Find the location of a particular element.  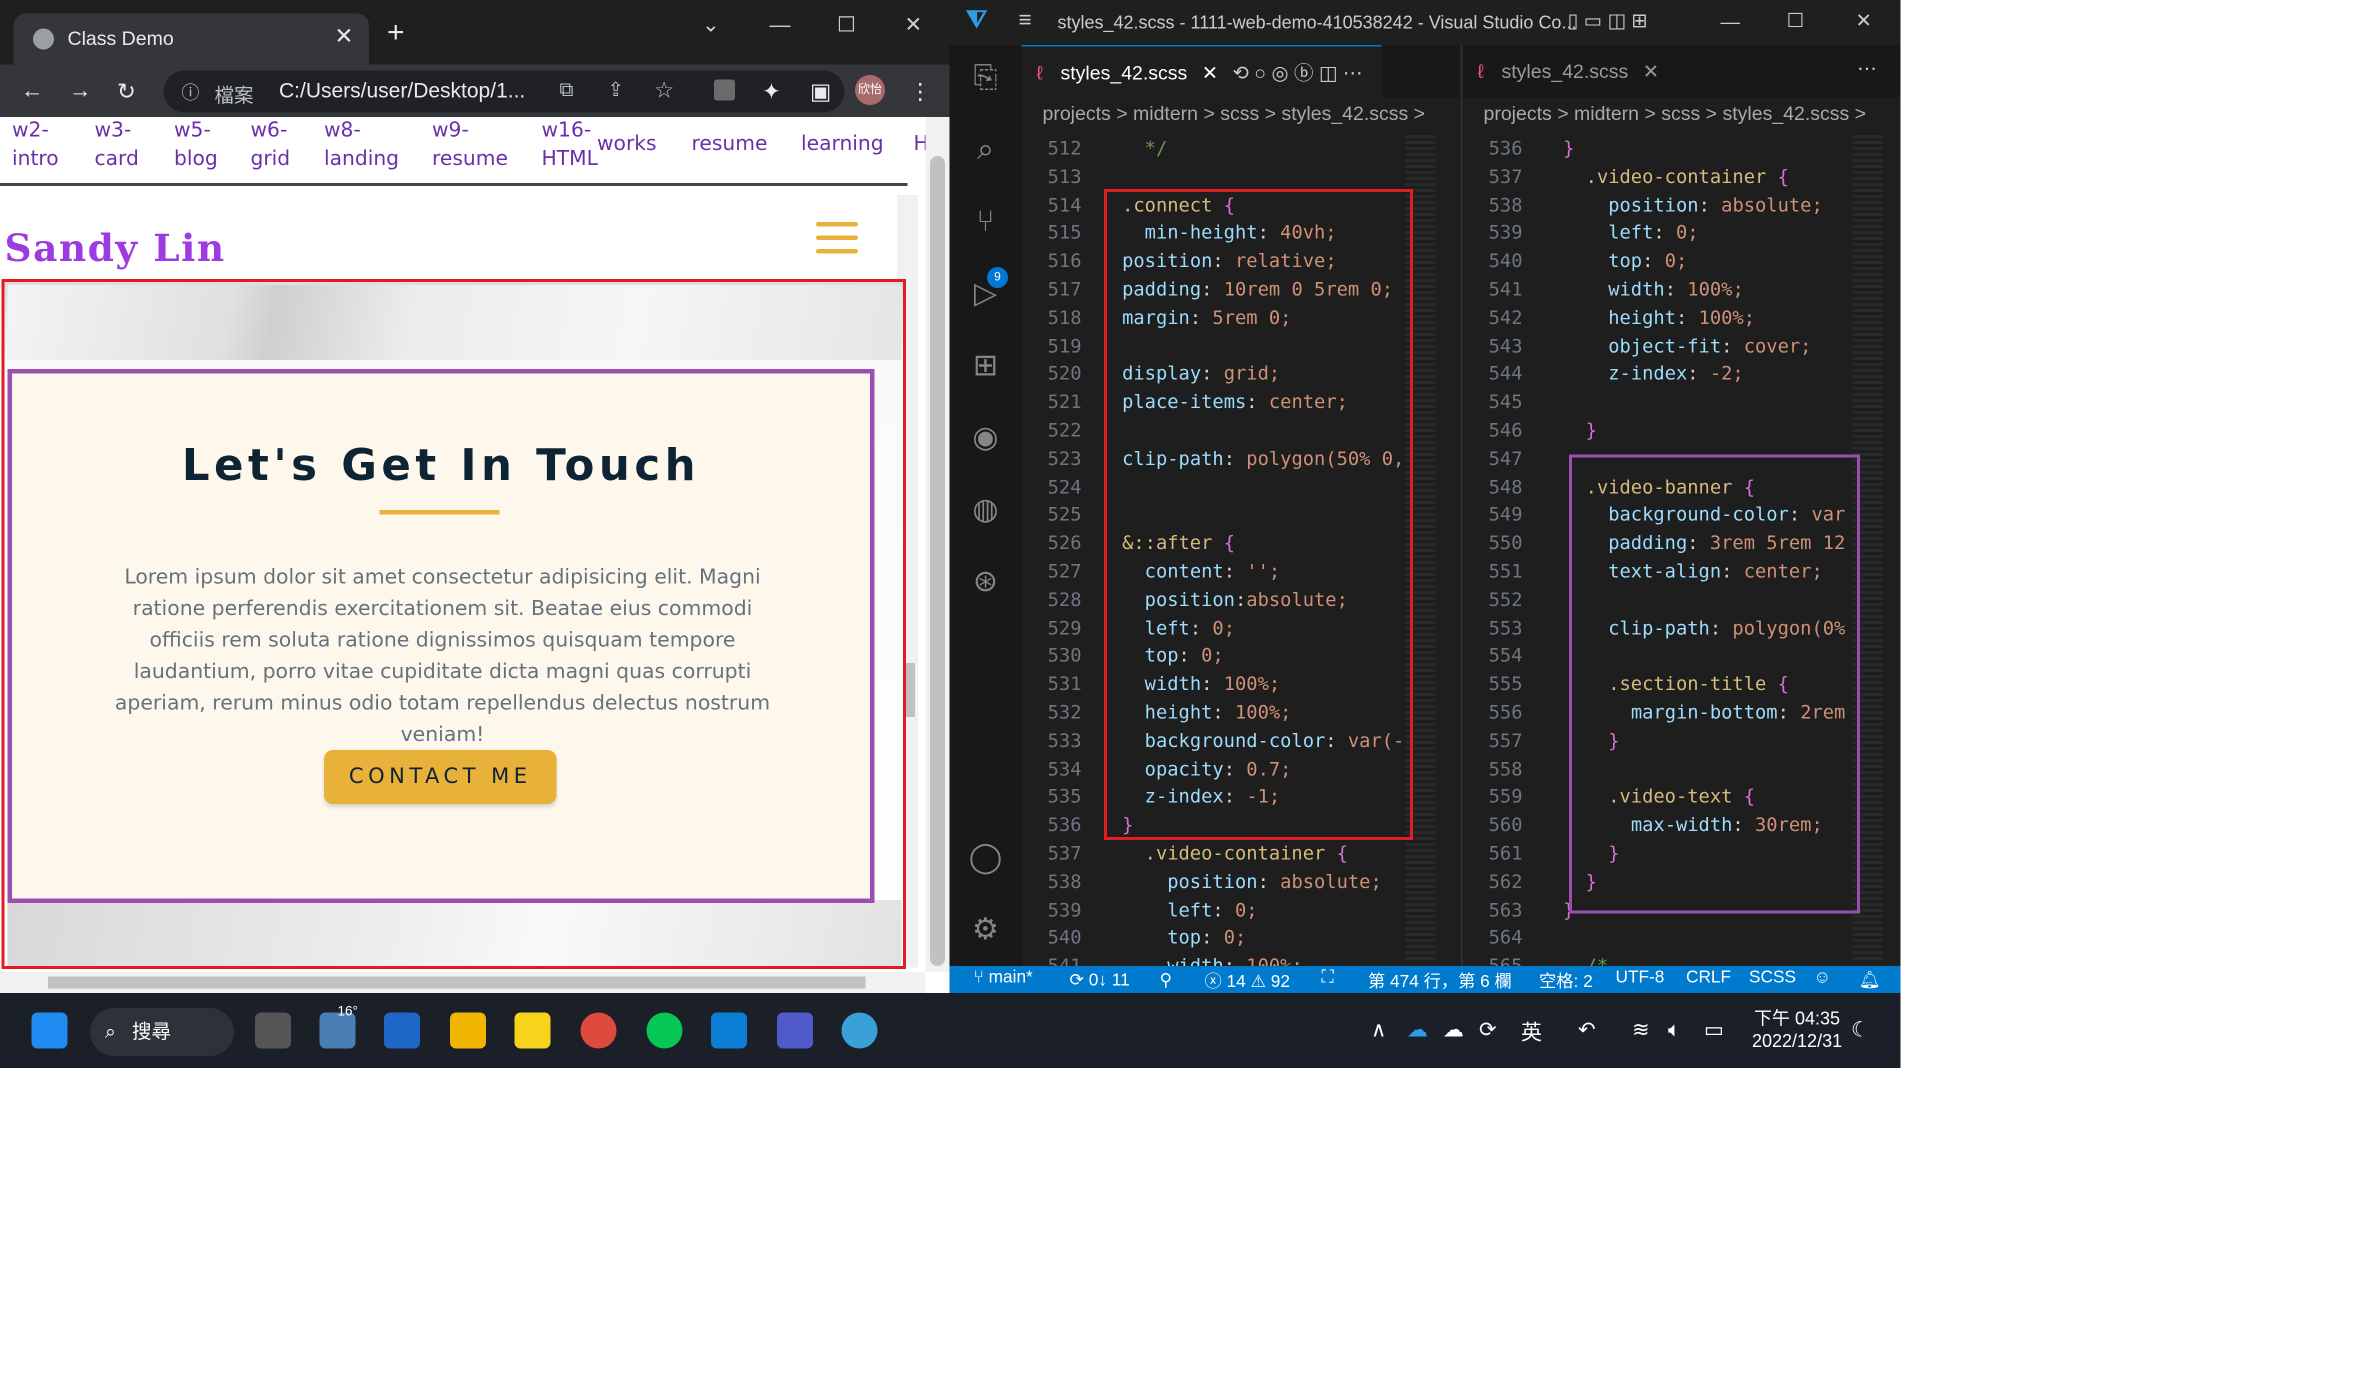

code-line: width: 100%; is located at coordinates (1642, 290).